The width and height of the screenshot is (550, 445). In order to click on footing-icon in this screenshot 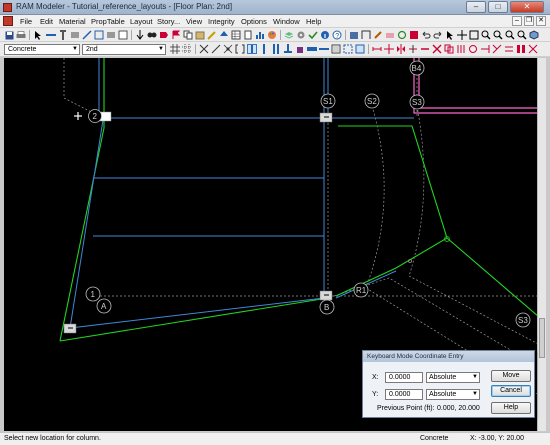, I will do `click(288, 49)`.